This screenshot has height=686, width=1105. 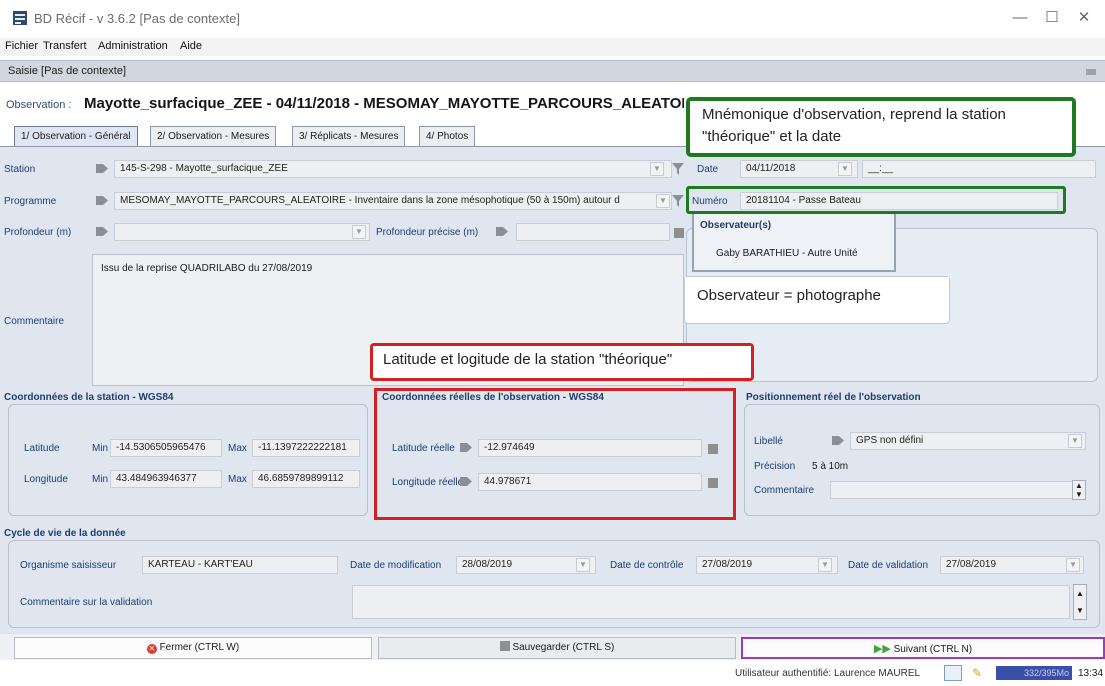 What do you see at coordinates (102, 200) in the screenshot?
I see `programme-arrow-icon` at bounding box center [102, 200].